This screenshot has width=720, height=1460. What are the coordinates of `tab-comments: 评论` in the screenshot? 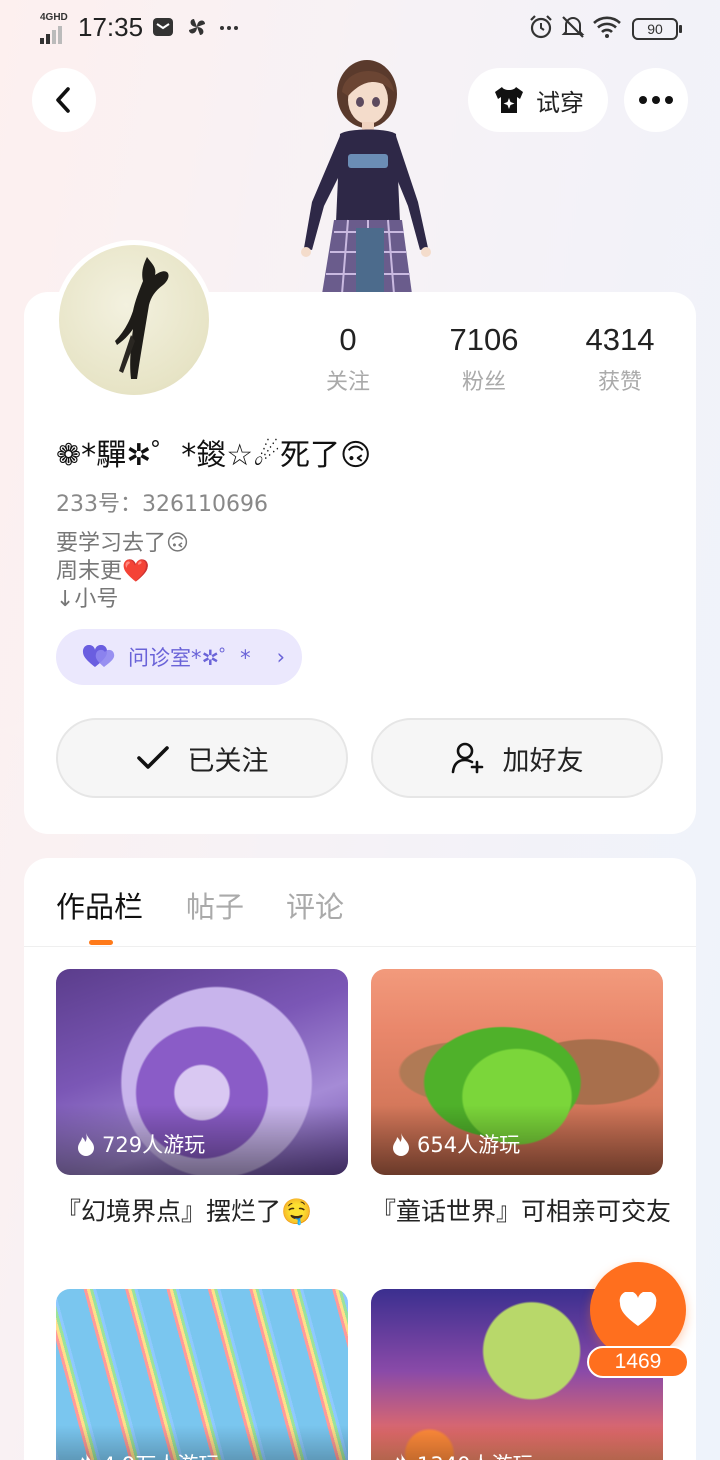 It's located at (315, 905).